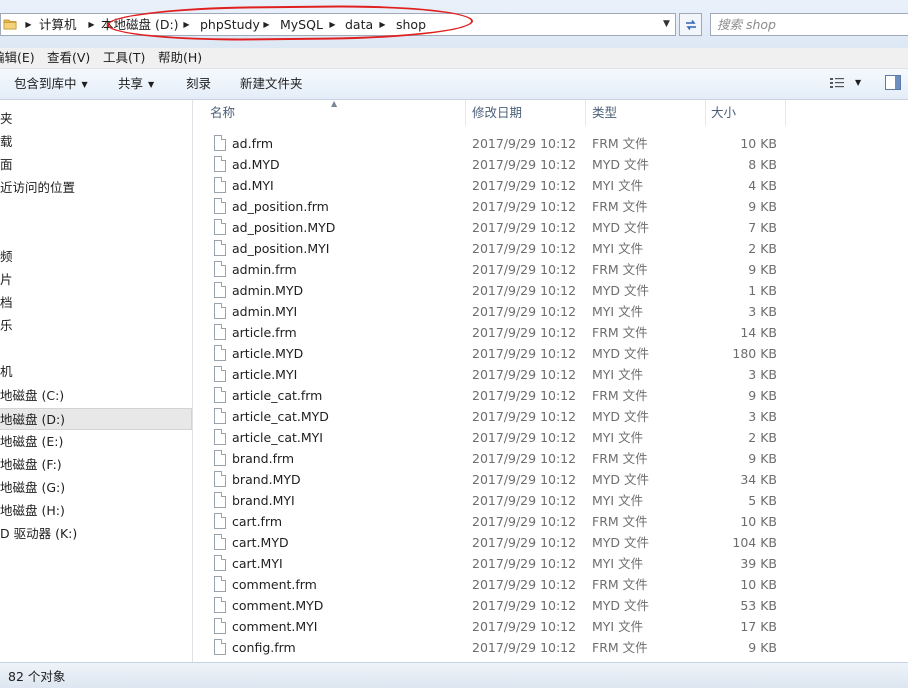  Describe the element at coordinates (359, 24) in the screenshot. I see `breadcrumb-data: data` at that location.